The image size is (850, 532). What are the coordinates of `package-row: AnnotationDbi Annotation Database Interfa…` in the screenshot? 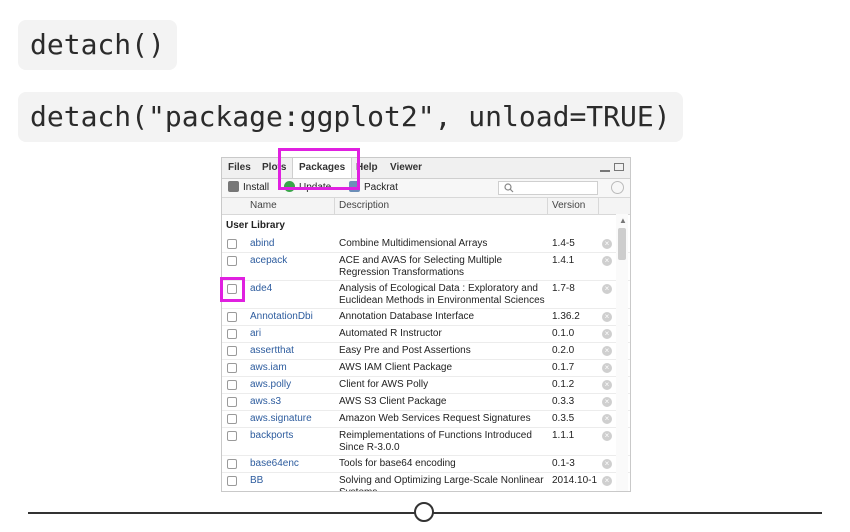 It's located at (426, 317).